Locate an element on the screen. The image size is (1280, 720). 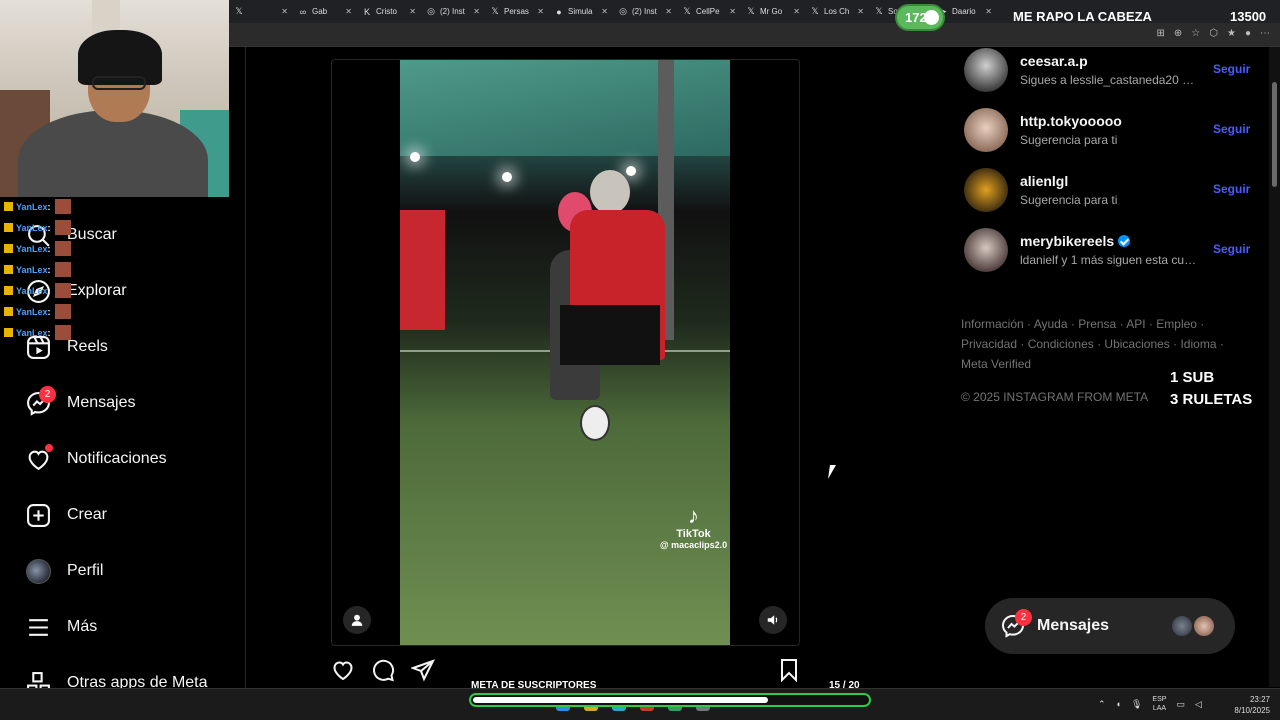
footer-link: Ayuda is located at coordinates (1051, 324).